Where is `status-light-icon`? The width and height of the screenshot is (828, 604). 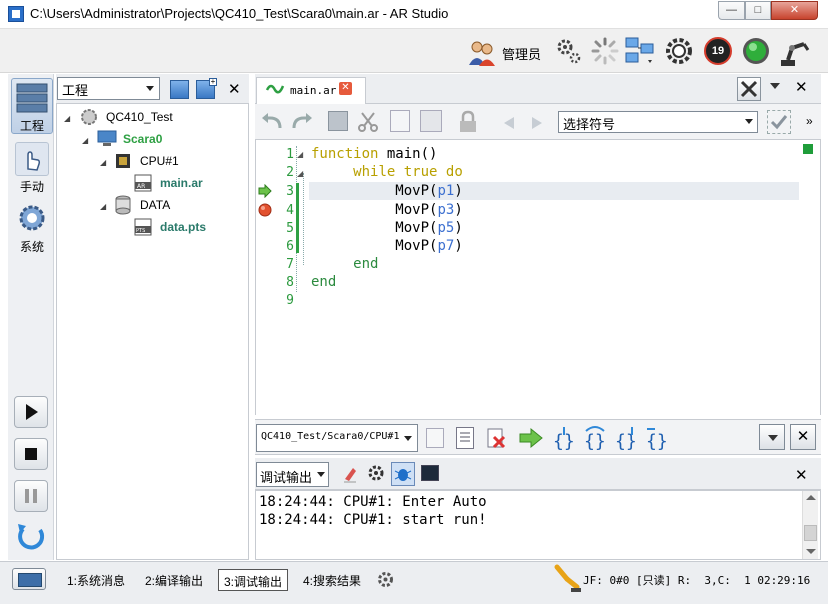 status-light-icon is located at coordinates (756, 51).